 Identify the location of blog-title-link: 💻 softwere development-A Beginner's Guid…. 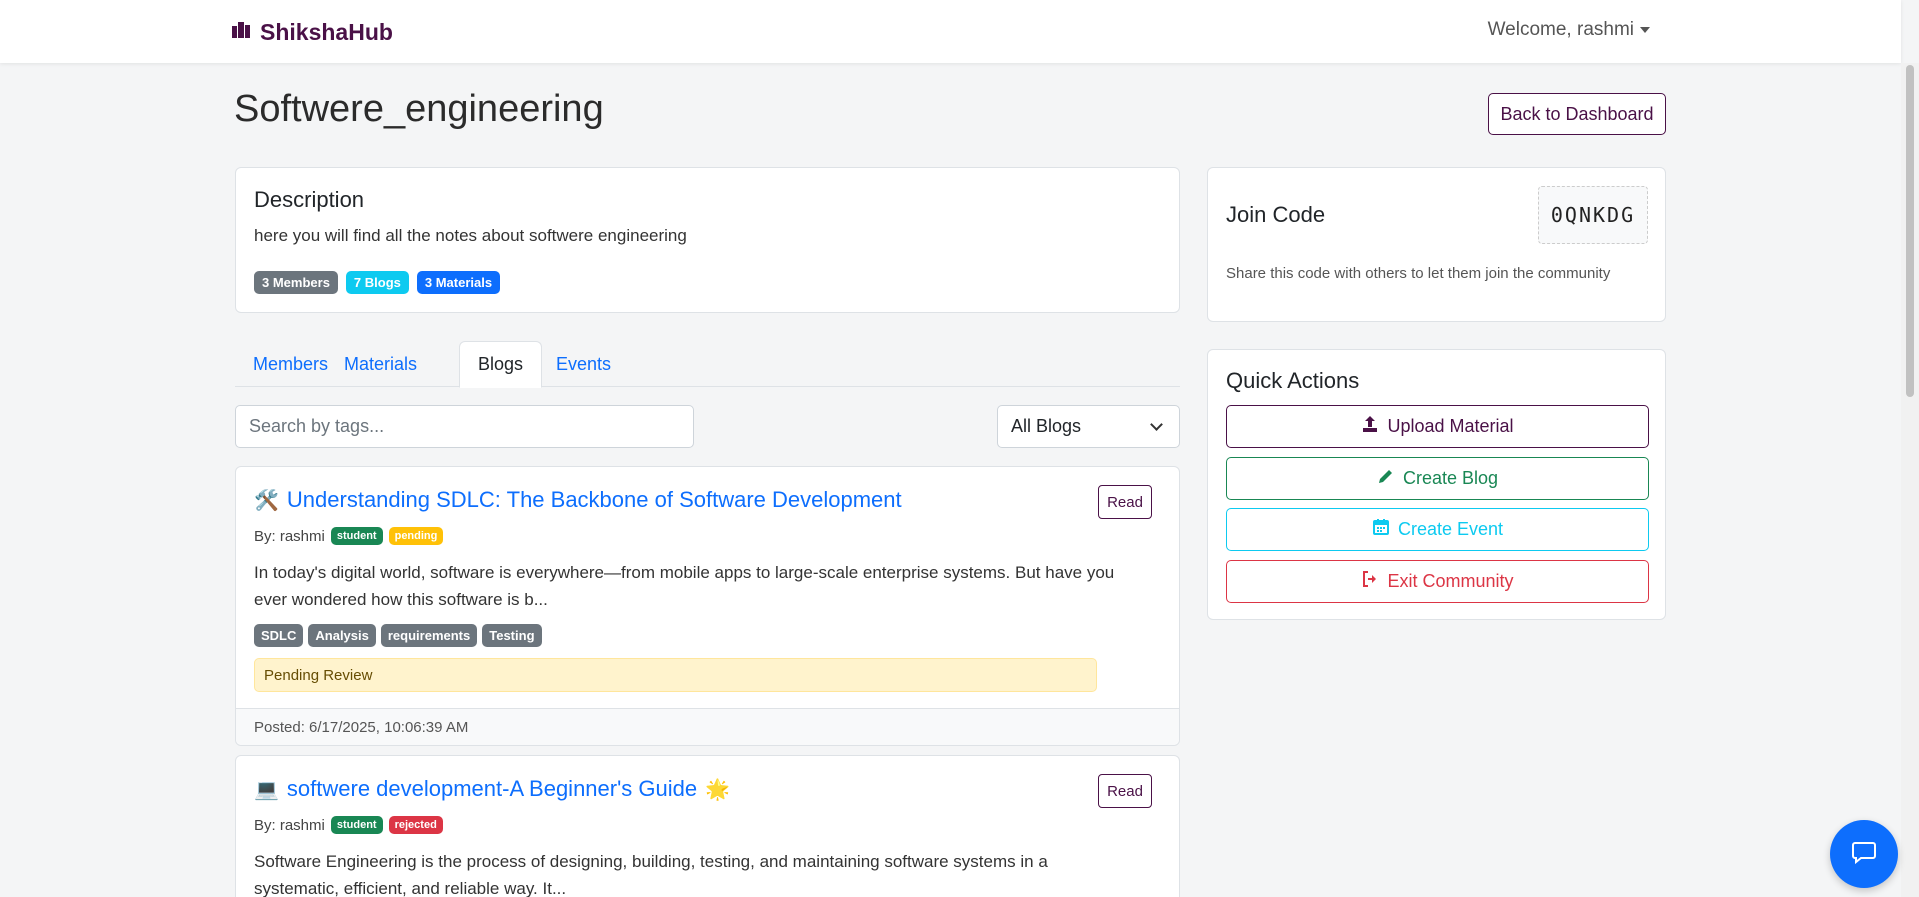
(492, 789).